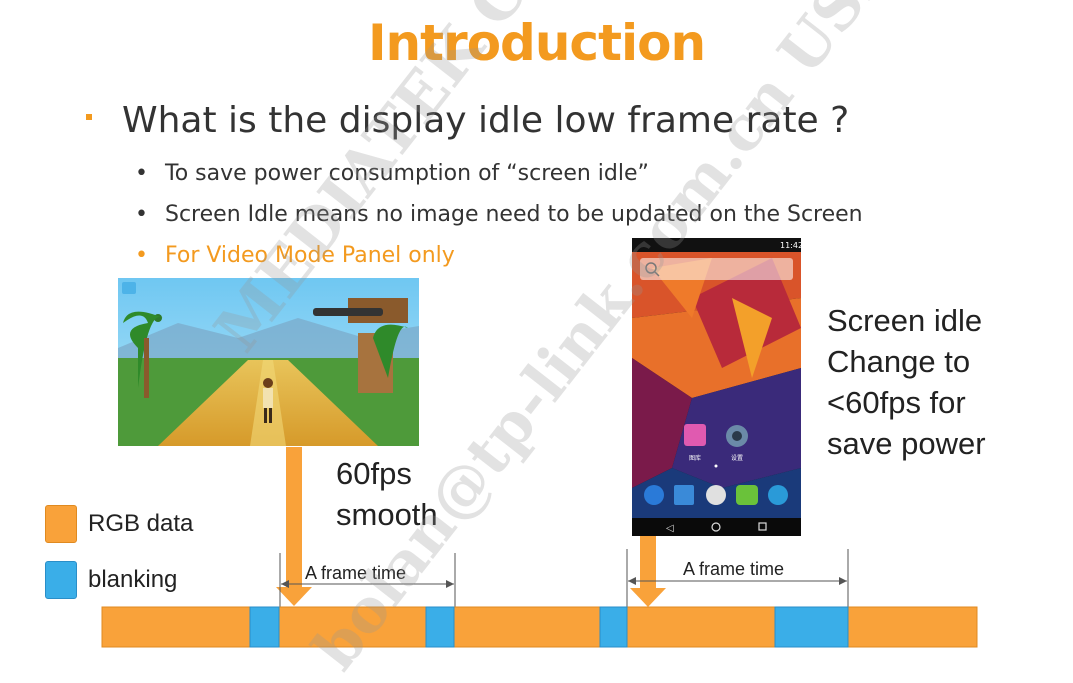  I want to click on timeline-bar, so click(539, 627).